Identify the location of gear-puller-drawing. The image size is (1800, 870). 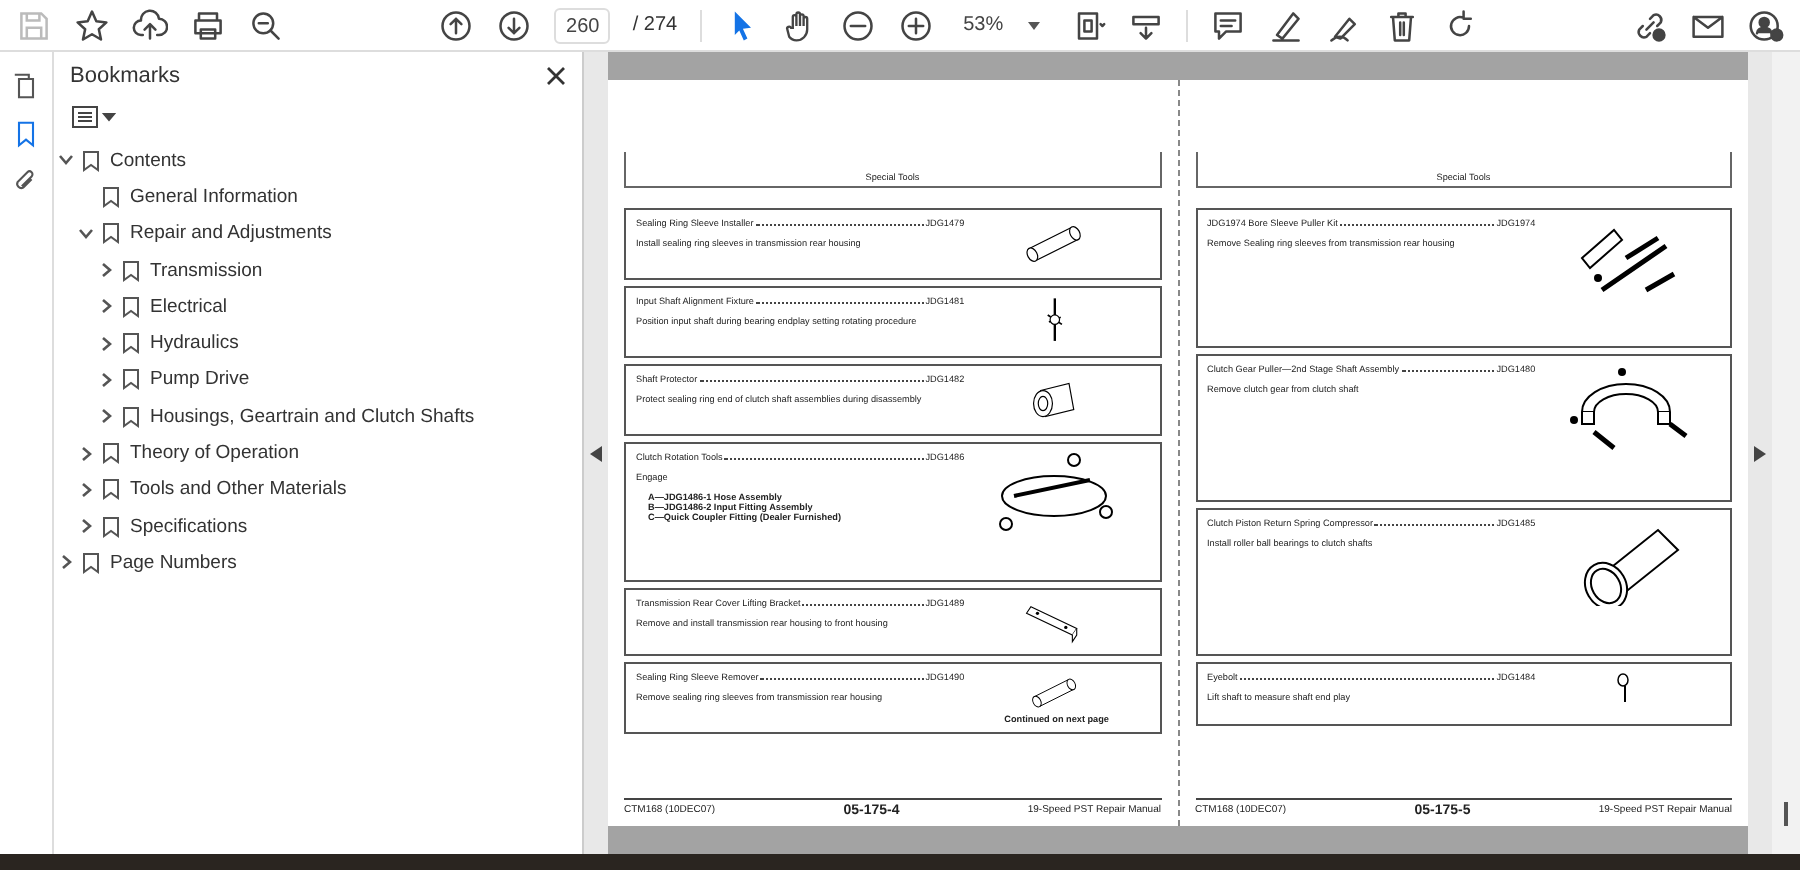
(1629, 409).